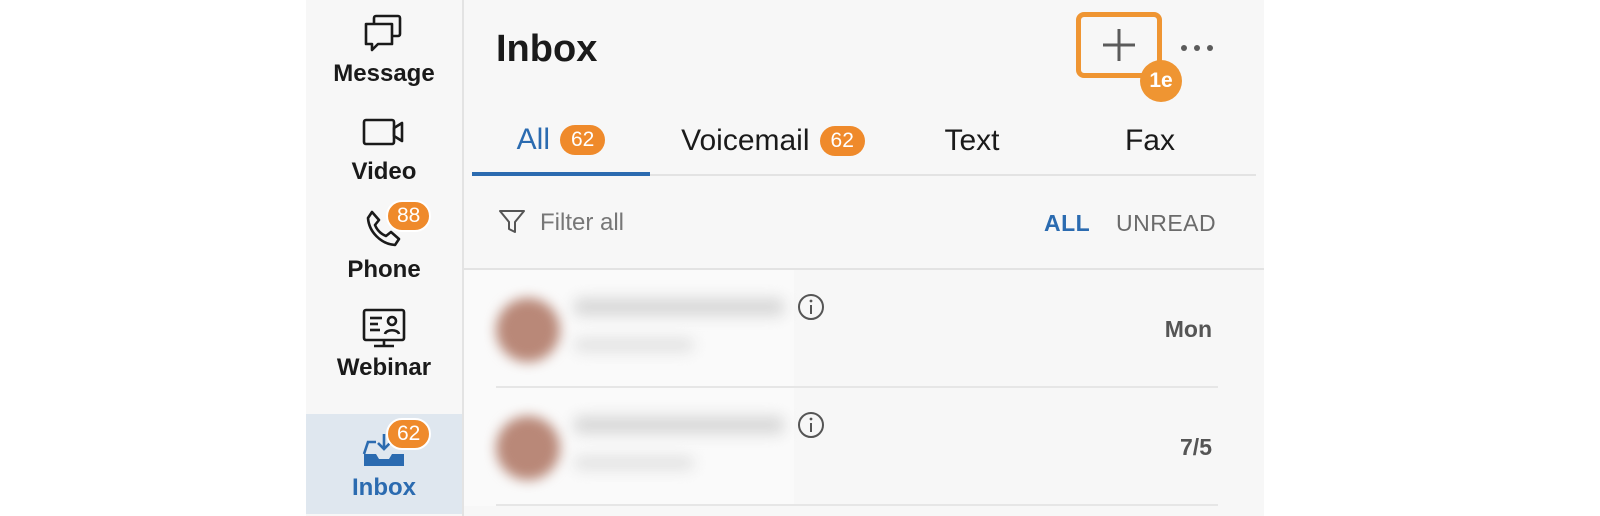 The height and width of the screenshot is (516, 1600). I want to click on sidebar-item-video: Video, so click(384, 148).